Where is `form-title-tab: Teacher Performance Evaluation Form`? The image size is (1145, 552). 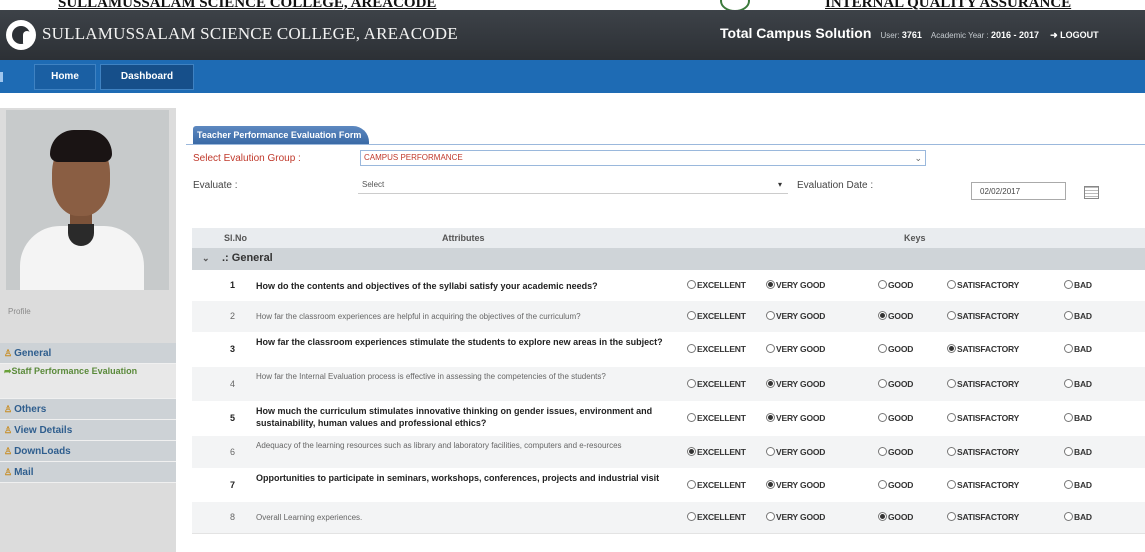 form-title-tab: Teacher Performance Evaluation Form is located at coordinates (281, 135).